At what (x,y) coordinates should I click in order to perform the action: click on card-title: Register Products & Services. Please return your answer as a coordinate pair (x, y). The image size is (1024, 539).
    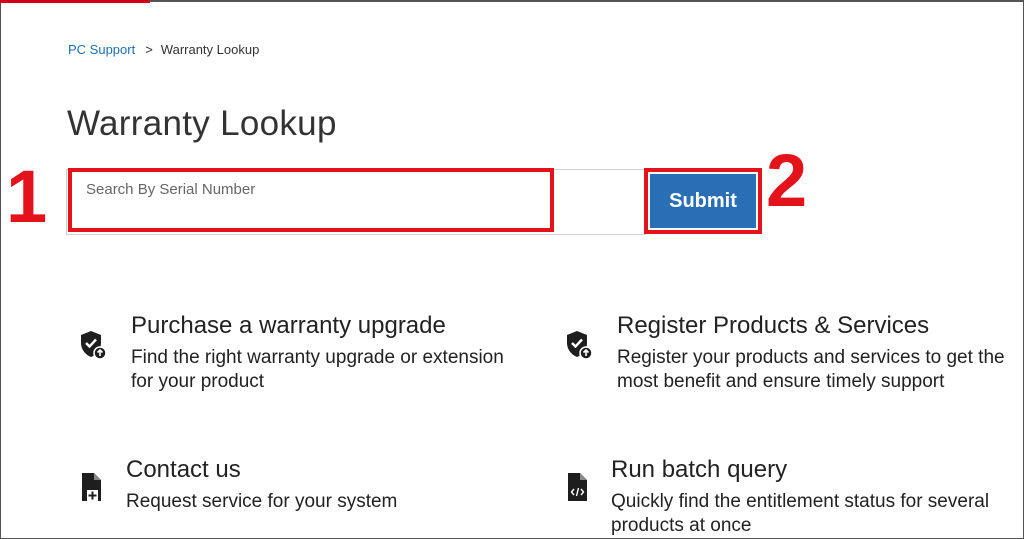
    Looking at the image, I should click on (773, 326).